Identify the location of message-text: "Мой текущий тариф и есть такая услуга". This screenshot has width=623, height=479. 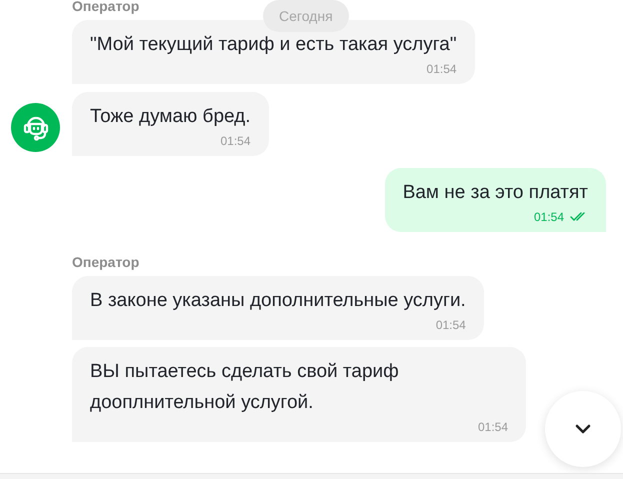
(273, 45).